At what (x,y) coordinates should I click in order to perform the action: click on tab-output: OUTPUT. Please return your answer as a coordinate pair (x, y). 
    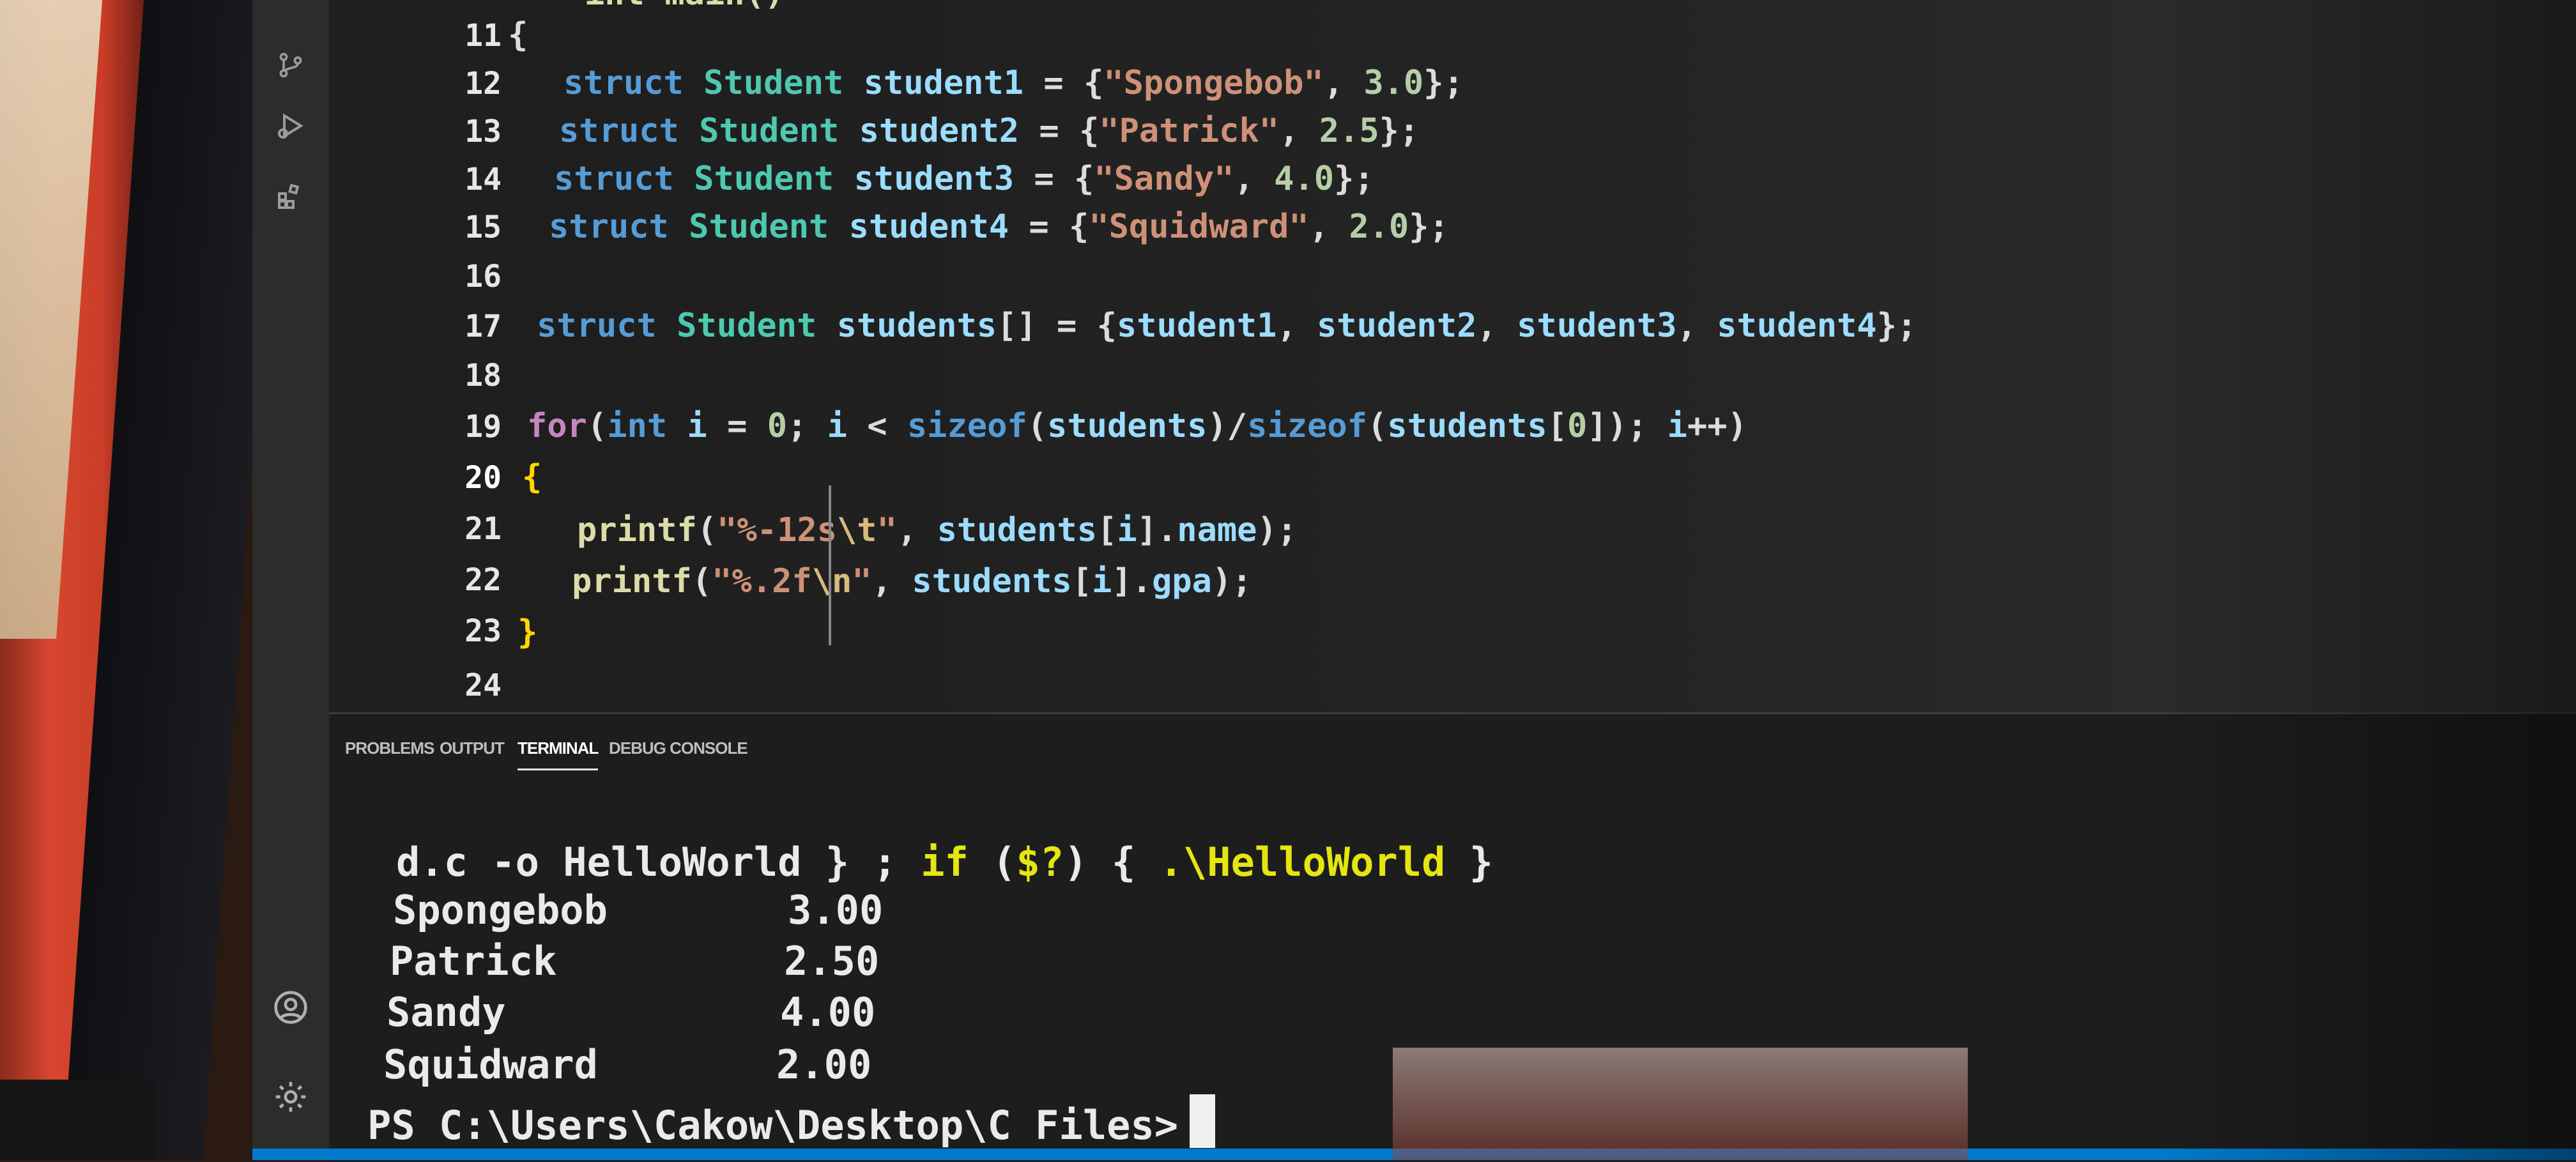
    Looking at the image, I should click on (472, 748).